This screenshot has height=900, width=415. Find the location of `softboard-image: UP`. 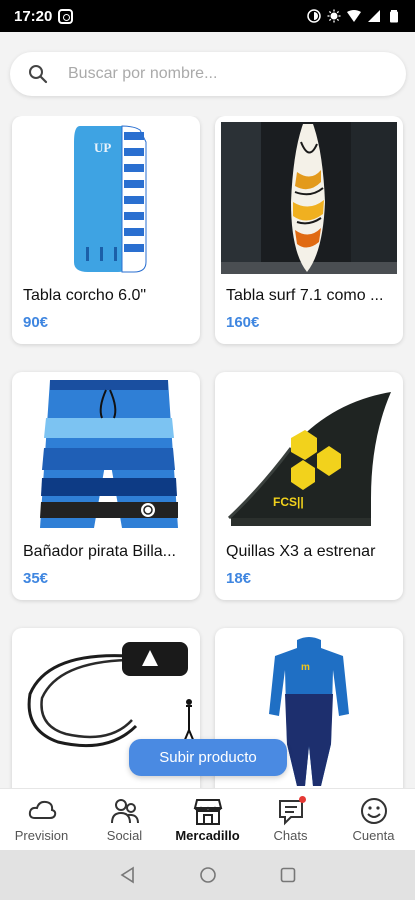

softboard-image: UP is located at coordinates (106, 198).